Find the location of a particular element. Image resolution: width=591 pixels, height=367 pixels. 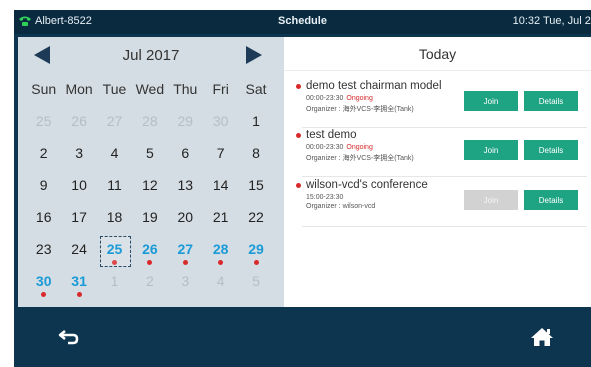

calendar-day: 20 is located at coordinates (185, 219).